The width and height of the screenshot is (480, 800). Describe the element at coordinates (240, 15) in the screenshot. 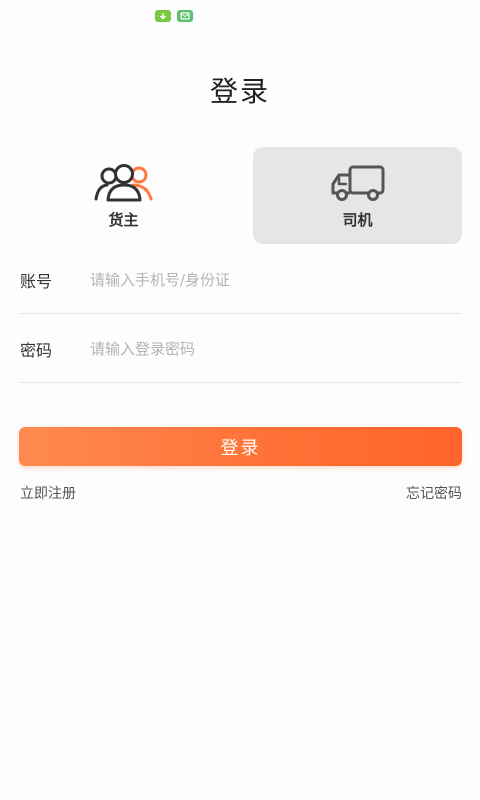

I see `status-bar` at that location.